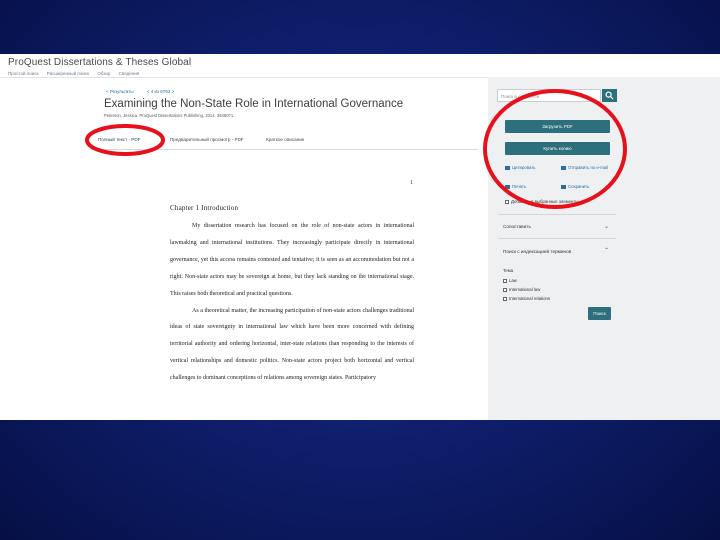  What do you see at coordinates (557, 148) in the screenshot?
I see `buy-copy-button: Купить копию` at bounding box center [557, 148].